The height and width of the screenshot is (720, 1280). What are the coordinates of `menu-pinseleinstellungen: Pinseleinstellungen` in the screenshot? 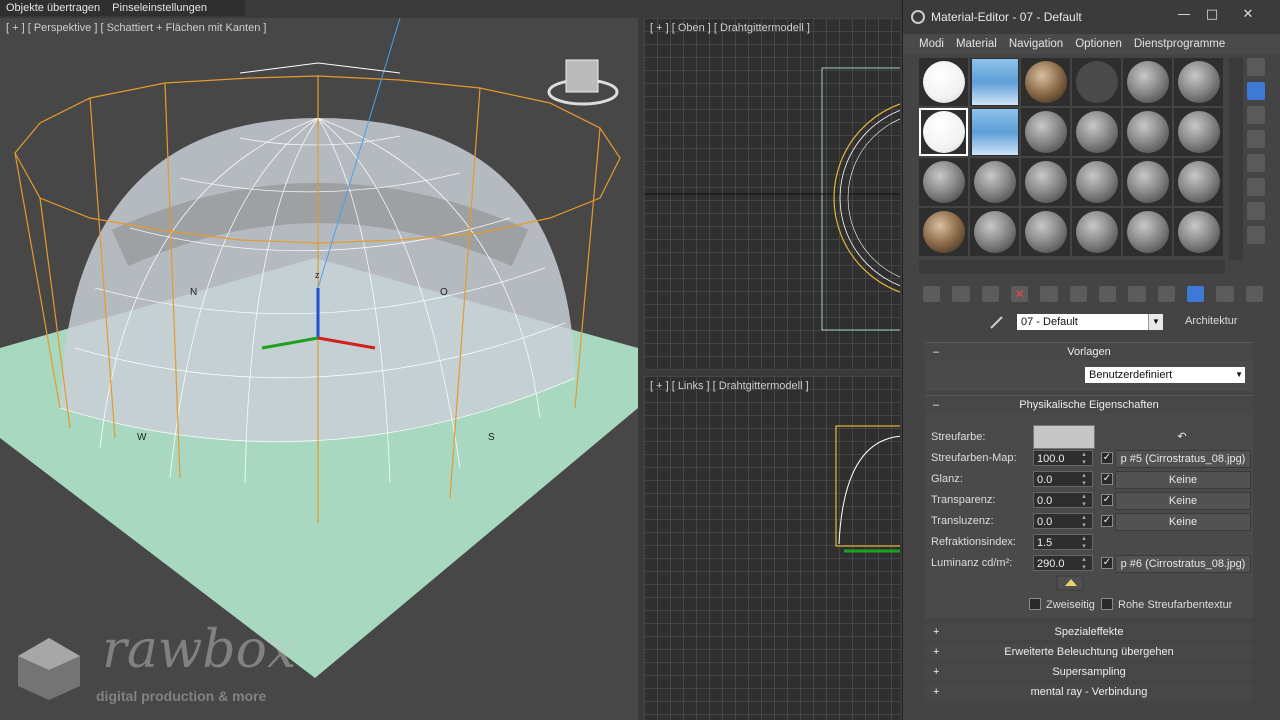 It's located at (159, 8).